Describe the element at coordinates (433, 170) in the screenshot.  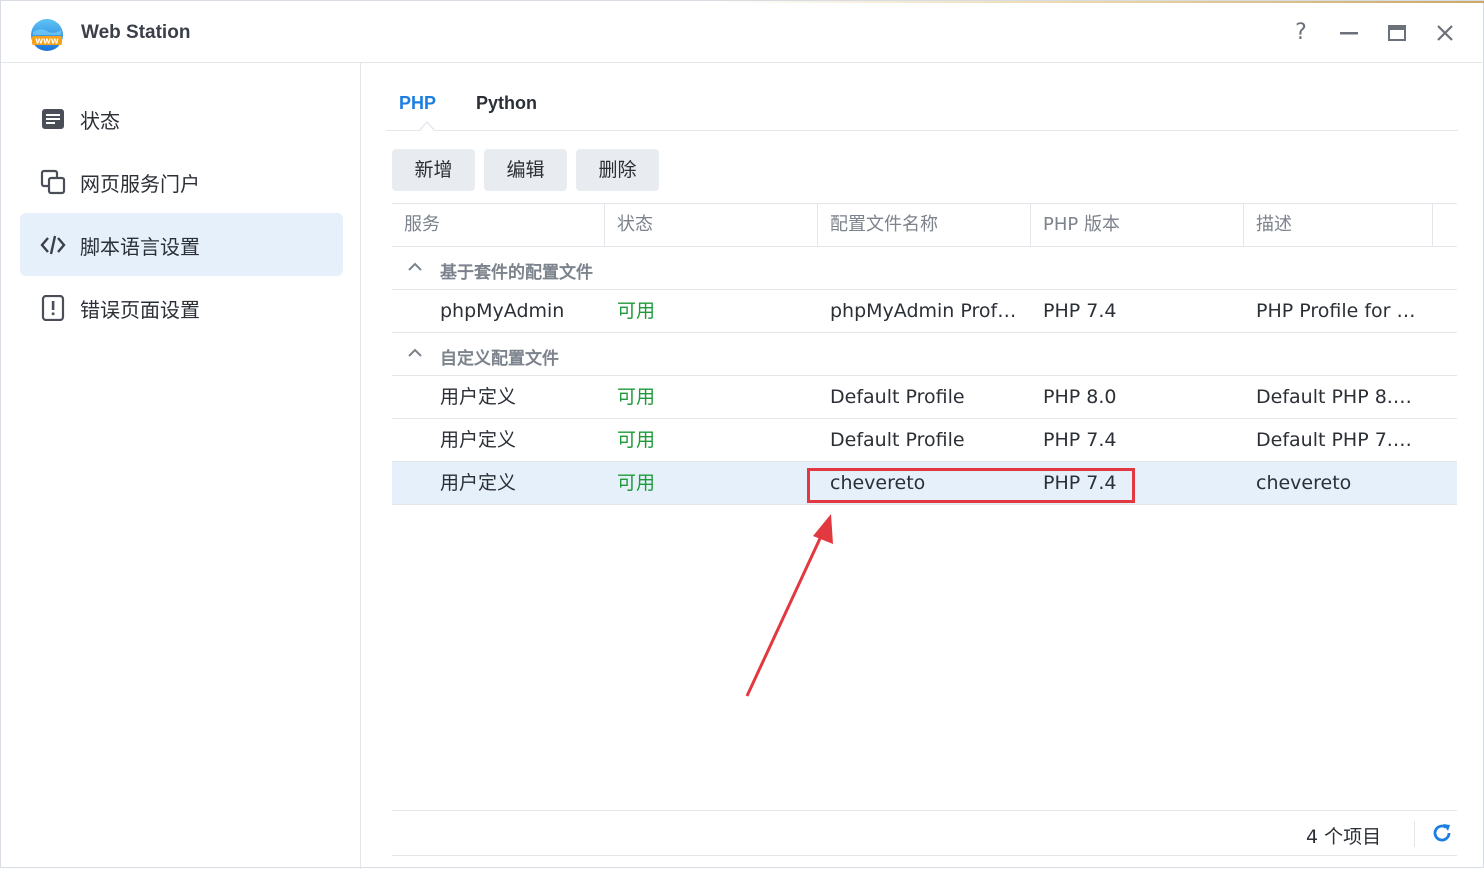
I see `add-button: 新增` at that location.